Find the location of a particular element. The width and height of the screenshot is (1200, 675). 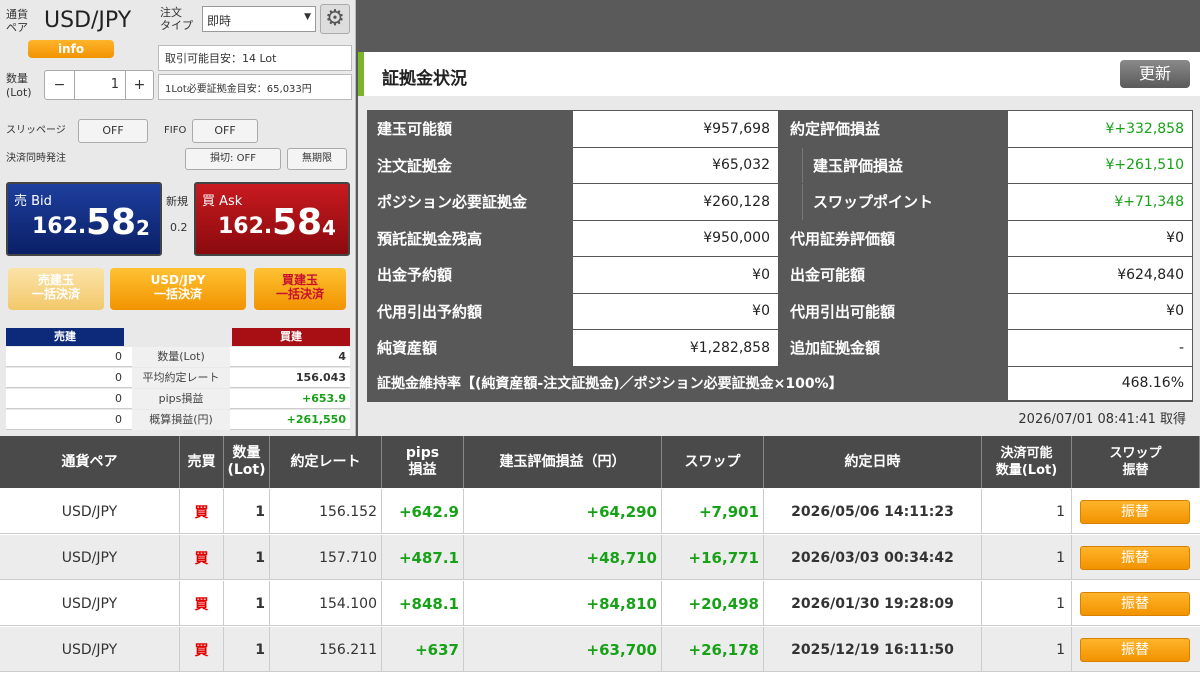

maintenance-ratio-label: 証拠金維持率【(純資産額-注文証拠金)／ポジション必要証拠金×100%】 is located at coordinates (610, 384).